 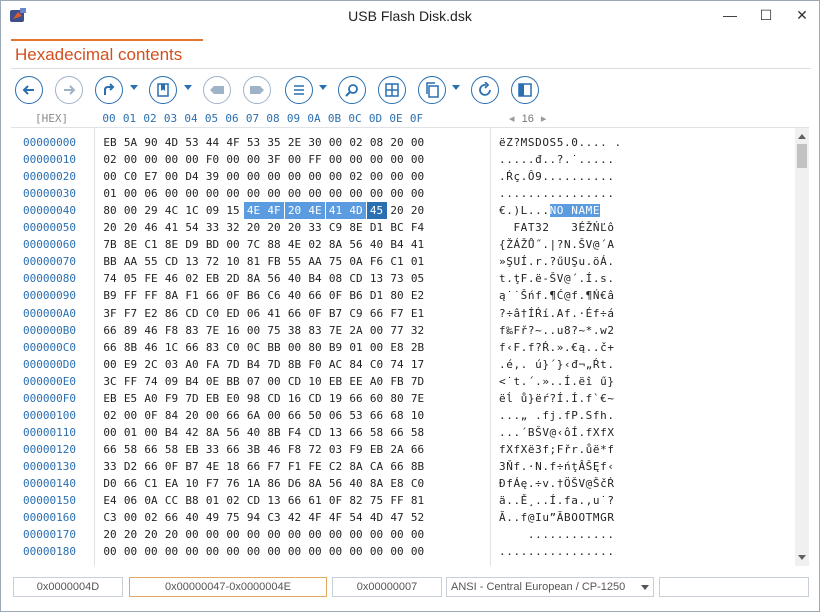 What do you see at coordinates (418, 227) in the screenshot?
I see `hex-byte: F4` at bounding box center [418, 227].